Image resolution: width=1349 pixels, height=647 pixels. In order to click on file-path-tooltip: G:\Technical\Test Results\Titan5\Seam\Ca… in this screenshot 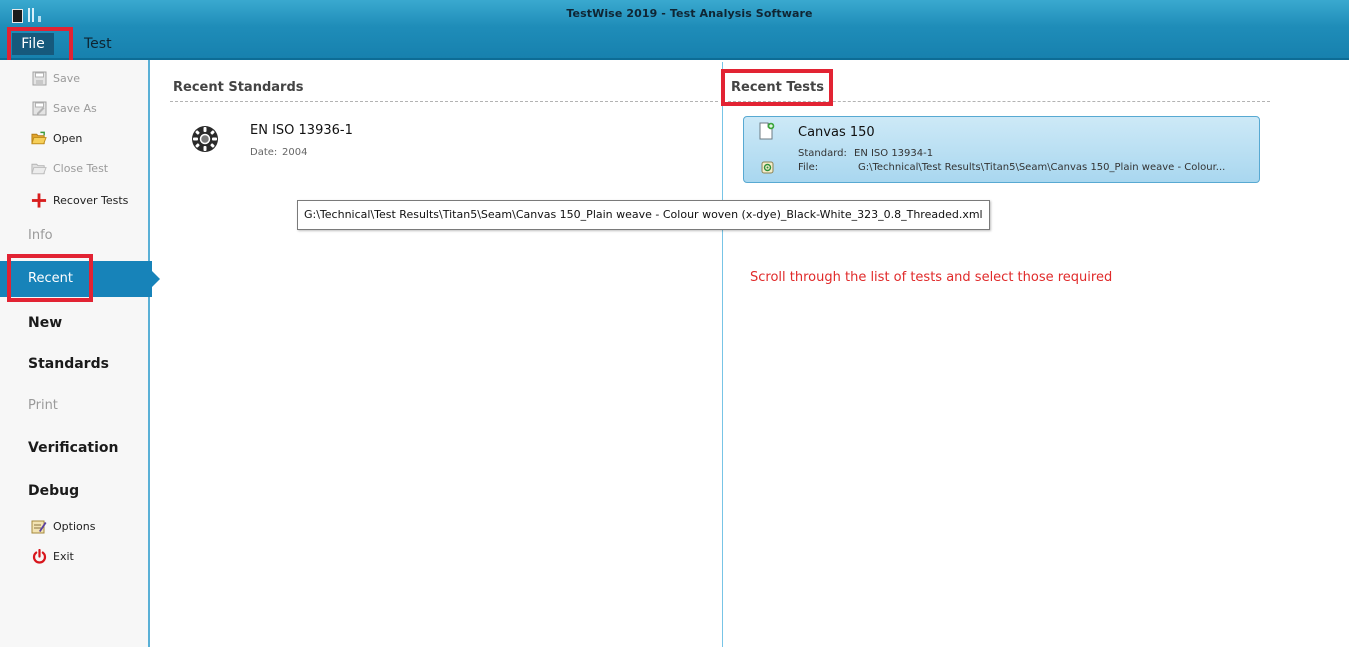, I will do `click(643, 215)`.